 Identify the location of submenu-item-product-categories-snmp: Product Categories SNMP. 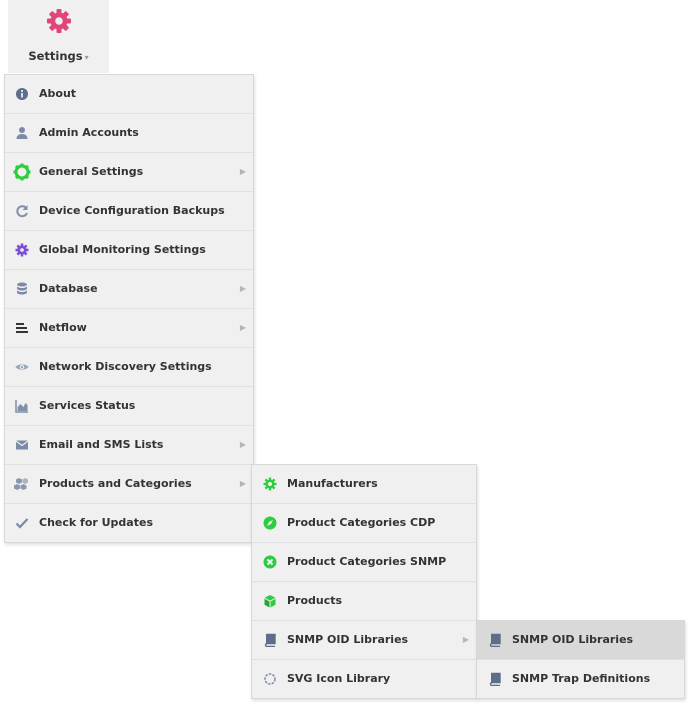
(364, 562).